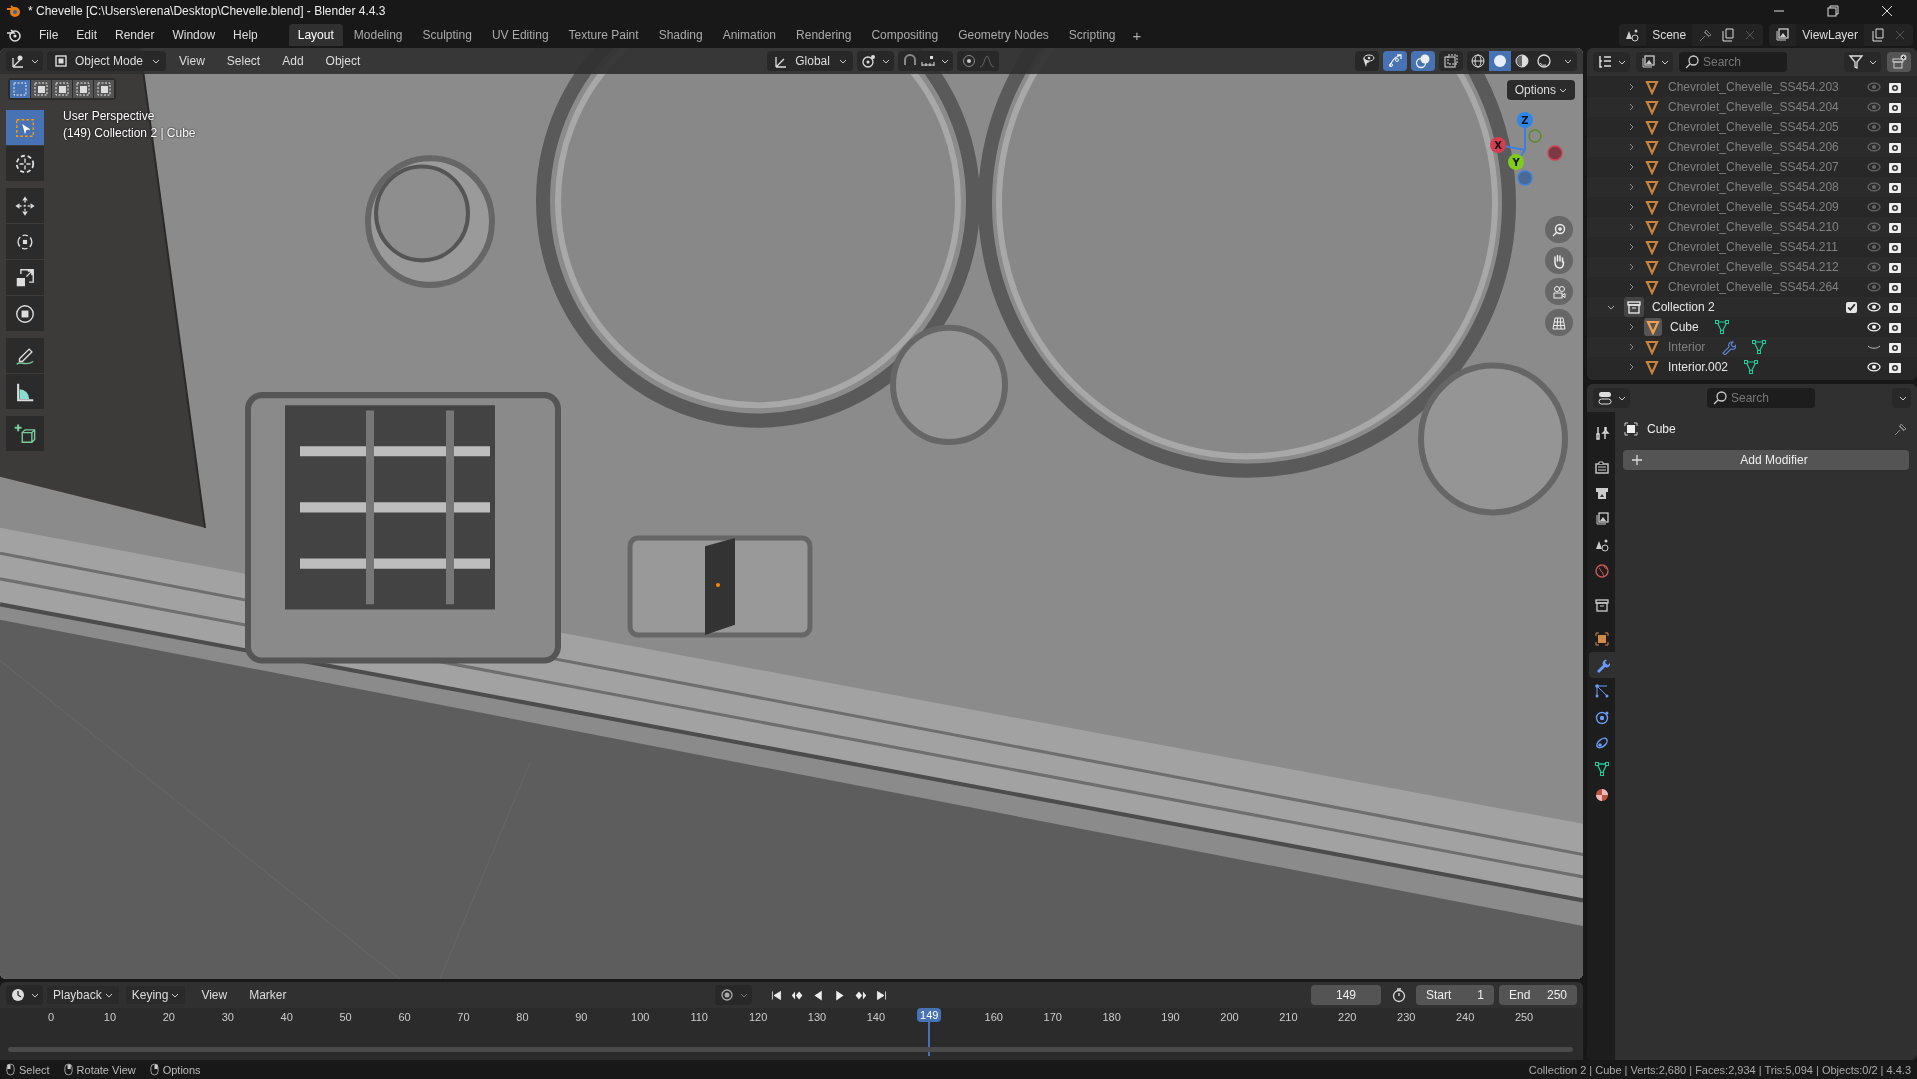  I want to click on layer-filter-dropdown, so click(1654, 62).